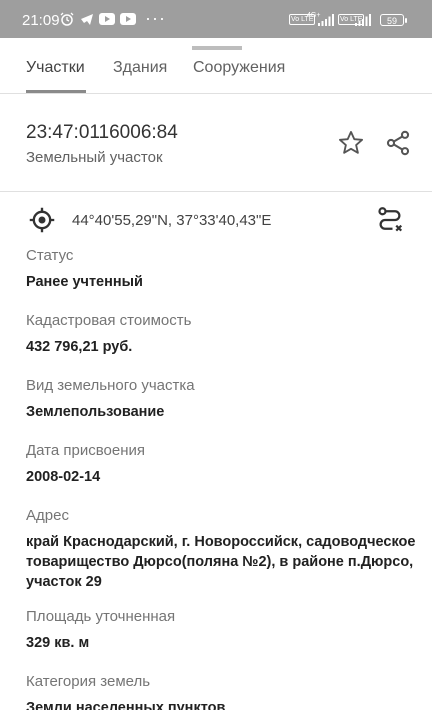 The height and width of the screenshot is (710, 432). What do you see at coordinates (390, 222) in the screenshot?
I see `route-icon` at bounding box center [390, 222].